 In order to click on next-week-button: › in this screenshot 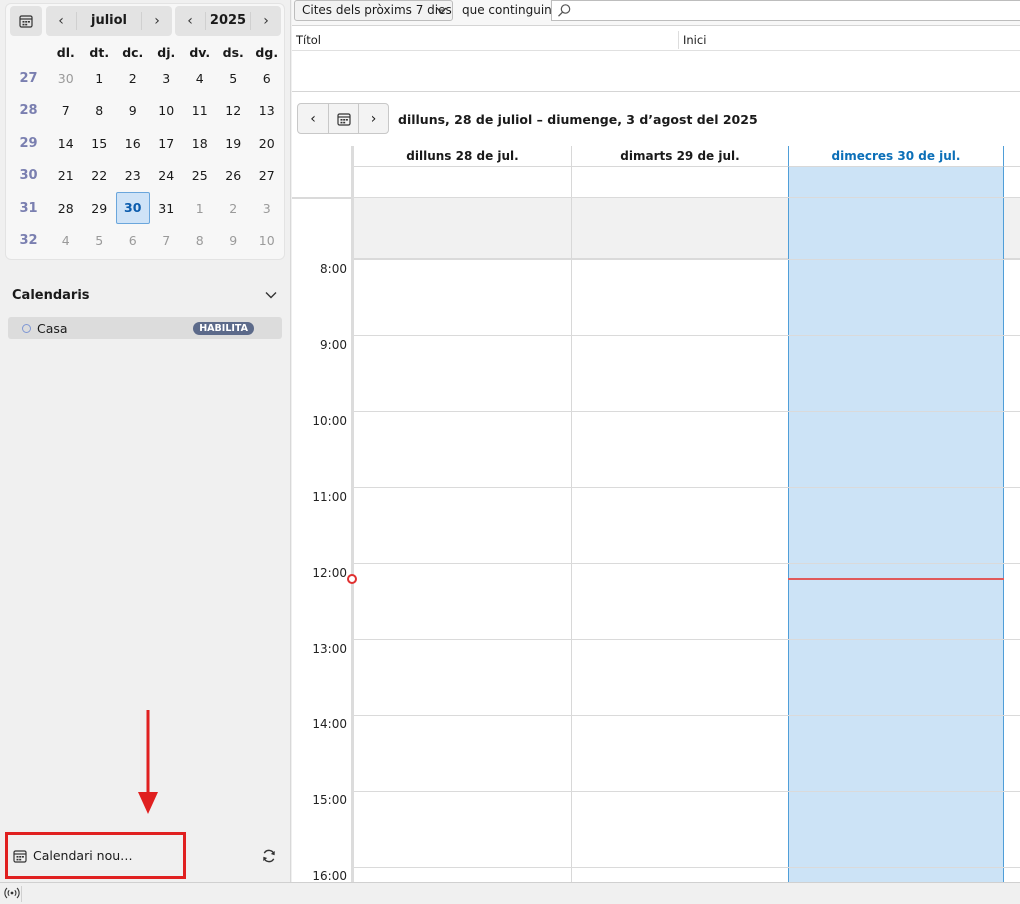, I will do `click(373, 118)`.